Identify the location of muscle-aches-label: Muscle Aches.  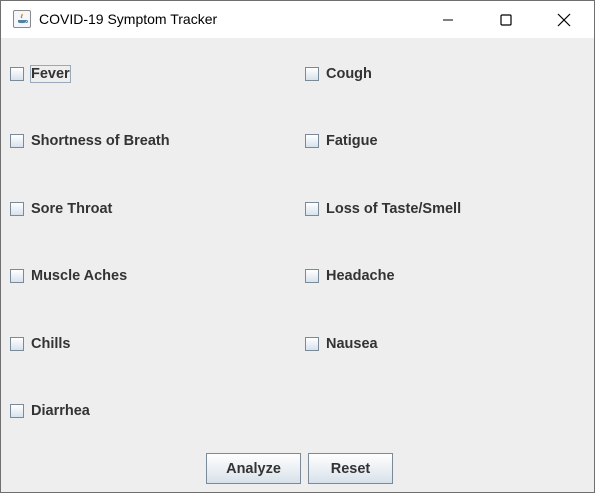
(79, 276).